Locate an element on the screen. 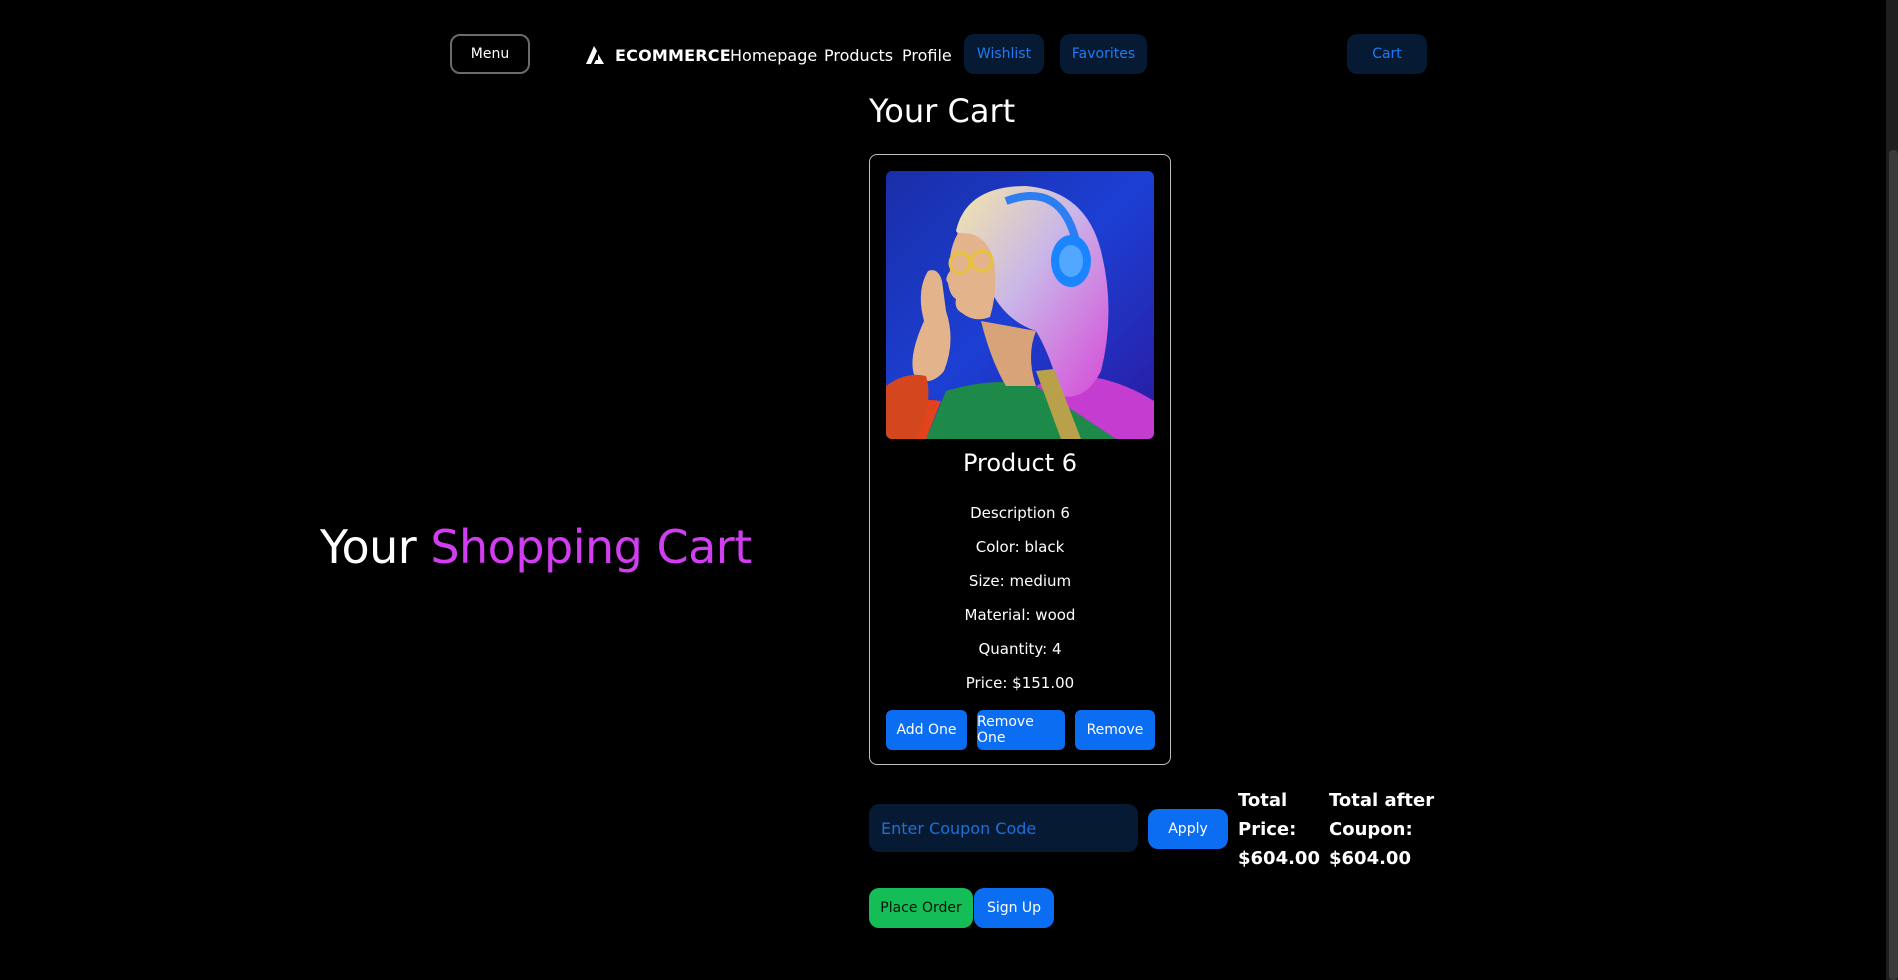 This screenshot has height=980, width=1898. product-image is located at coordinates (1020, 305).